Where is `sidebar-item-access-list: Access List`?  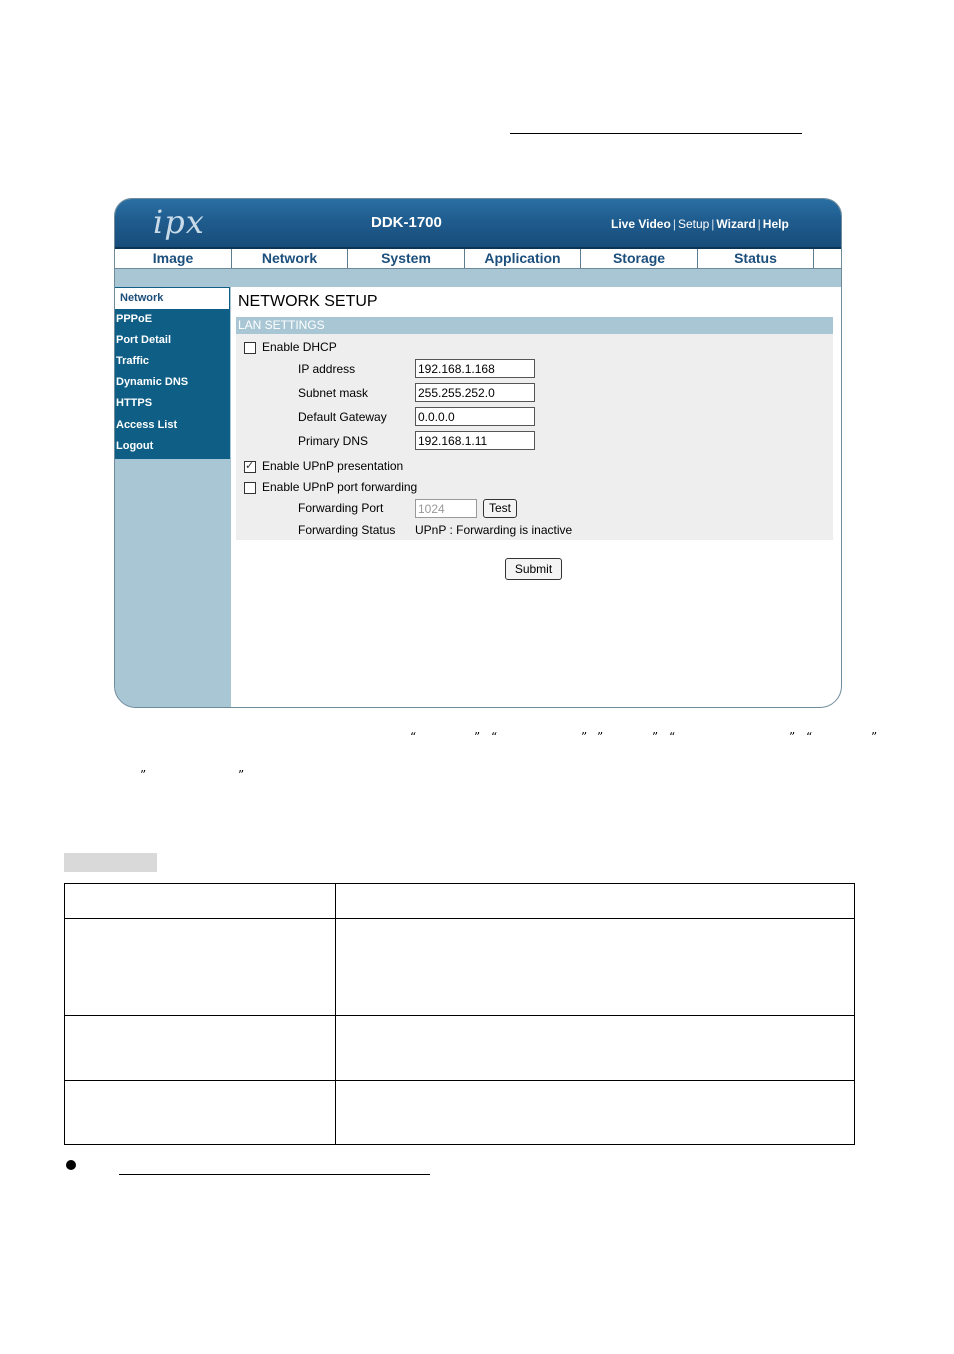 sidebar-item-access-list: Access List is located at coordinates (173, 425).